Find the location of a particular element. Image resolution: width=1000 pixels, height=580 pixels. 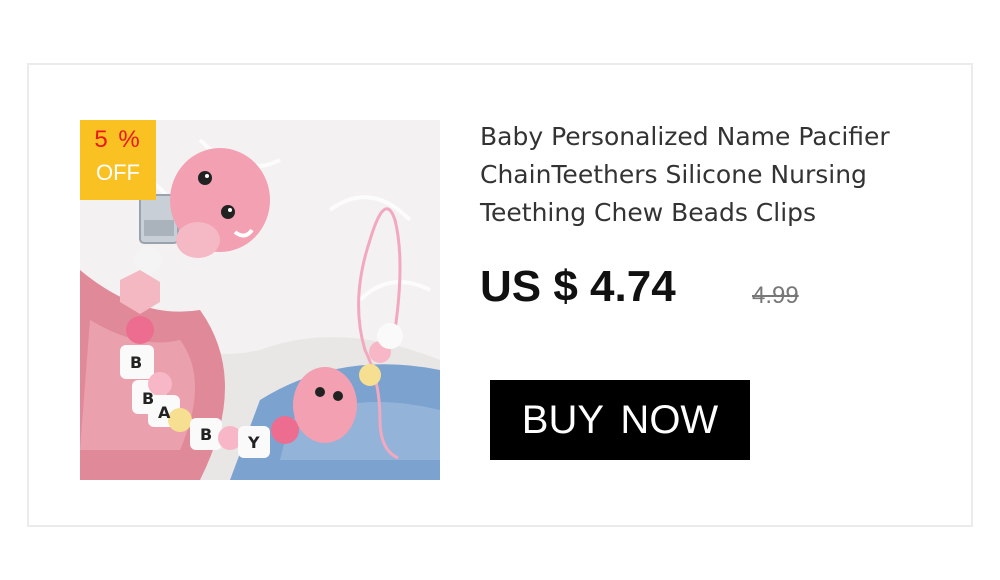

bead-letter: A is located at coordinates (164, 412).